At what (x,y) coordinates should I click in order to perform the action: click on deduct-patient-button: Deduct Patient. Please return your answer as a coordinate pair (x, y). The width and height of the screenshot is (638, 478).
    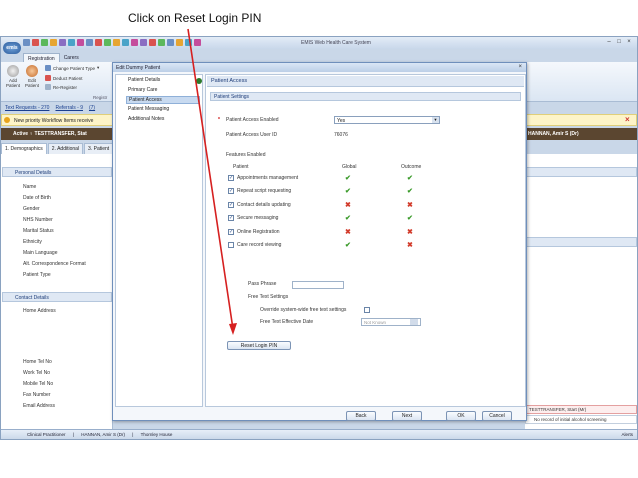
    Looking at the image, I should click on (64, 78).